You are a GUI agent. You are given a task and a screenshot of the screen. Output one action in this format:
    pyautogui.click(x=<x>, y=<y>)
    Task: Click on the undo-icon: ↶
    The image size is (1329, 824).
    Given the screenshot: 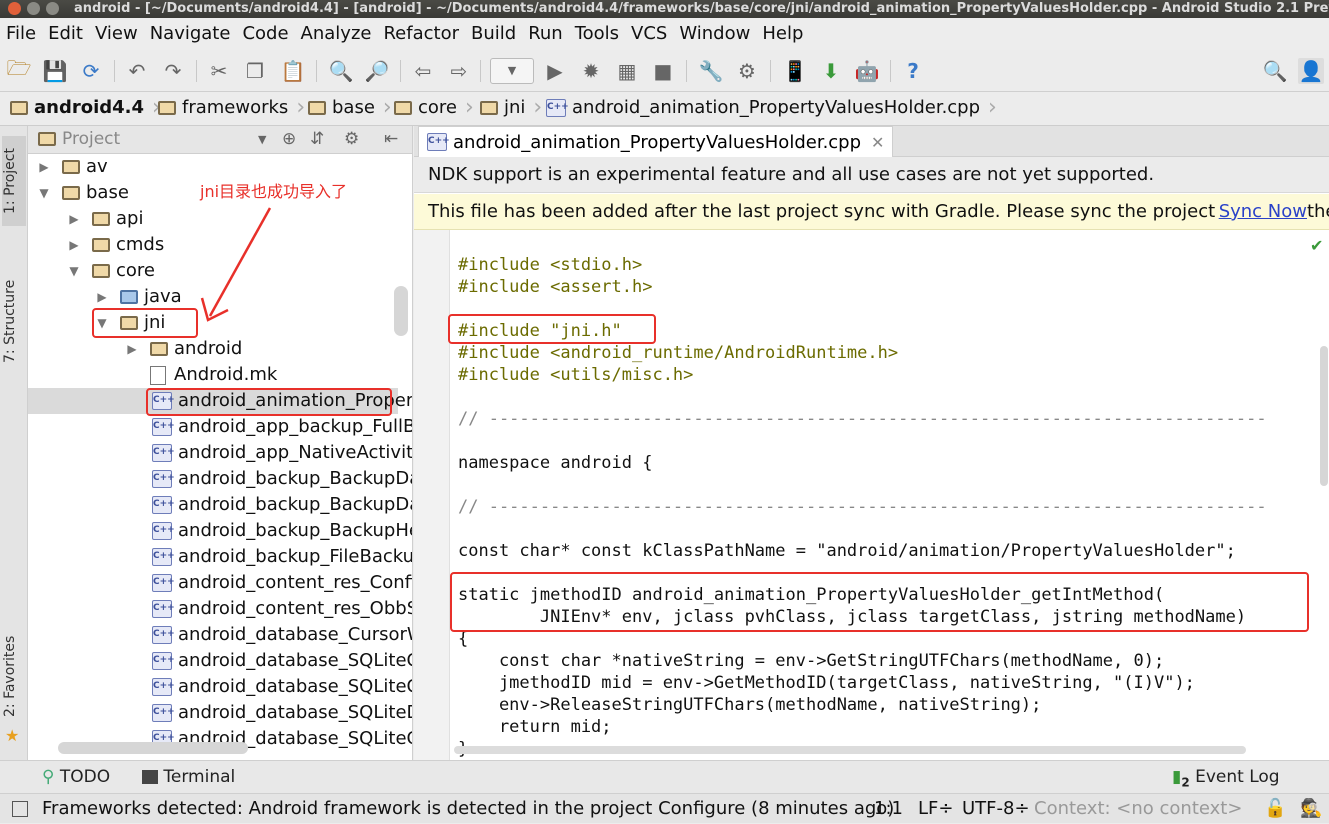 What is the action you would take?
    pyautogui.click(x=137, y=71)
    